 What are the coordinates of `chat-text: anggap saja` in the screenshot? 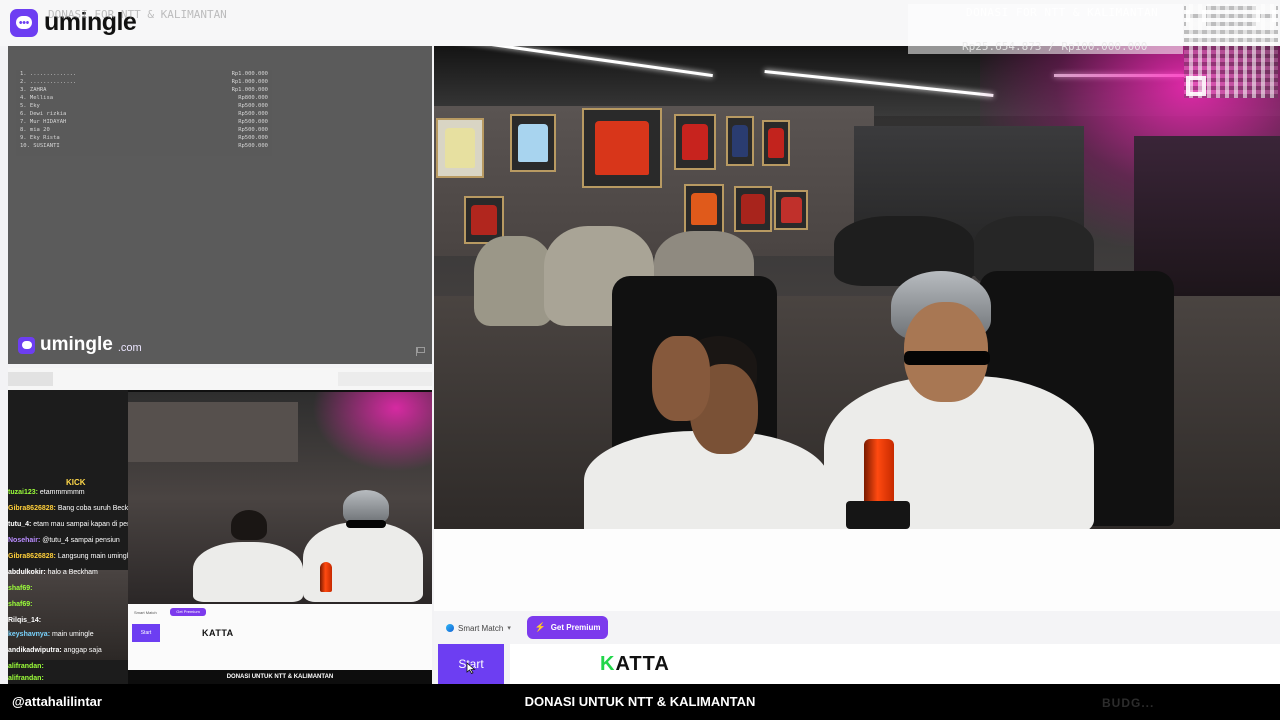 It's located at (81, 650).